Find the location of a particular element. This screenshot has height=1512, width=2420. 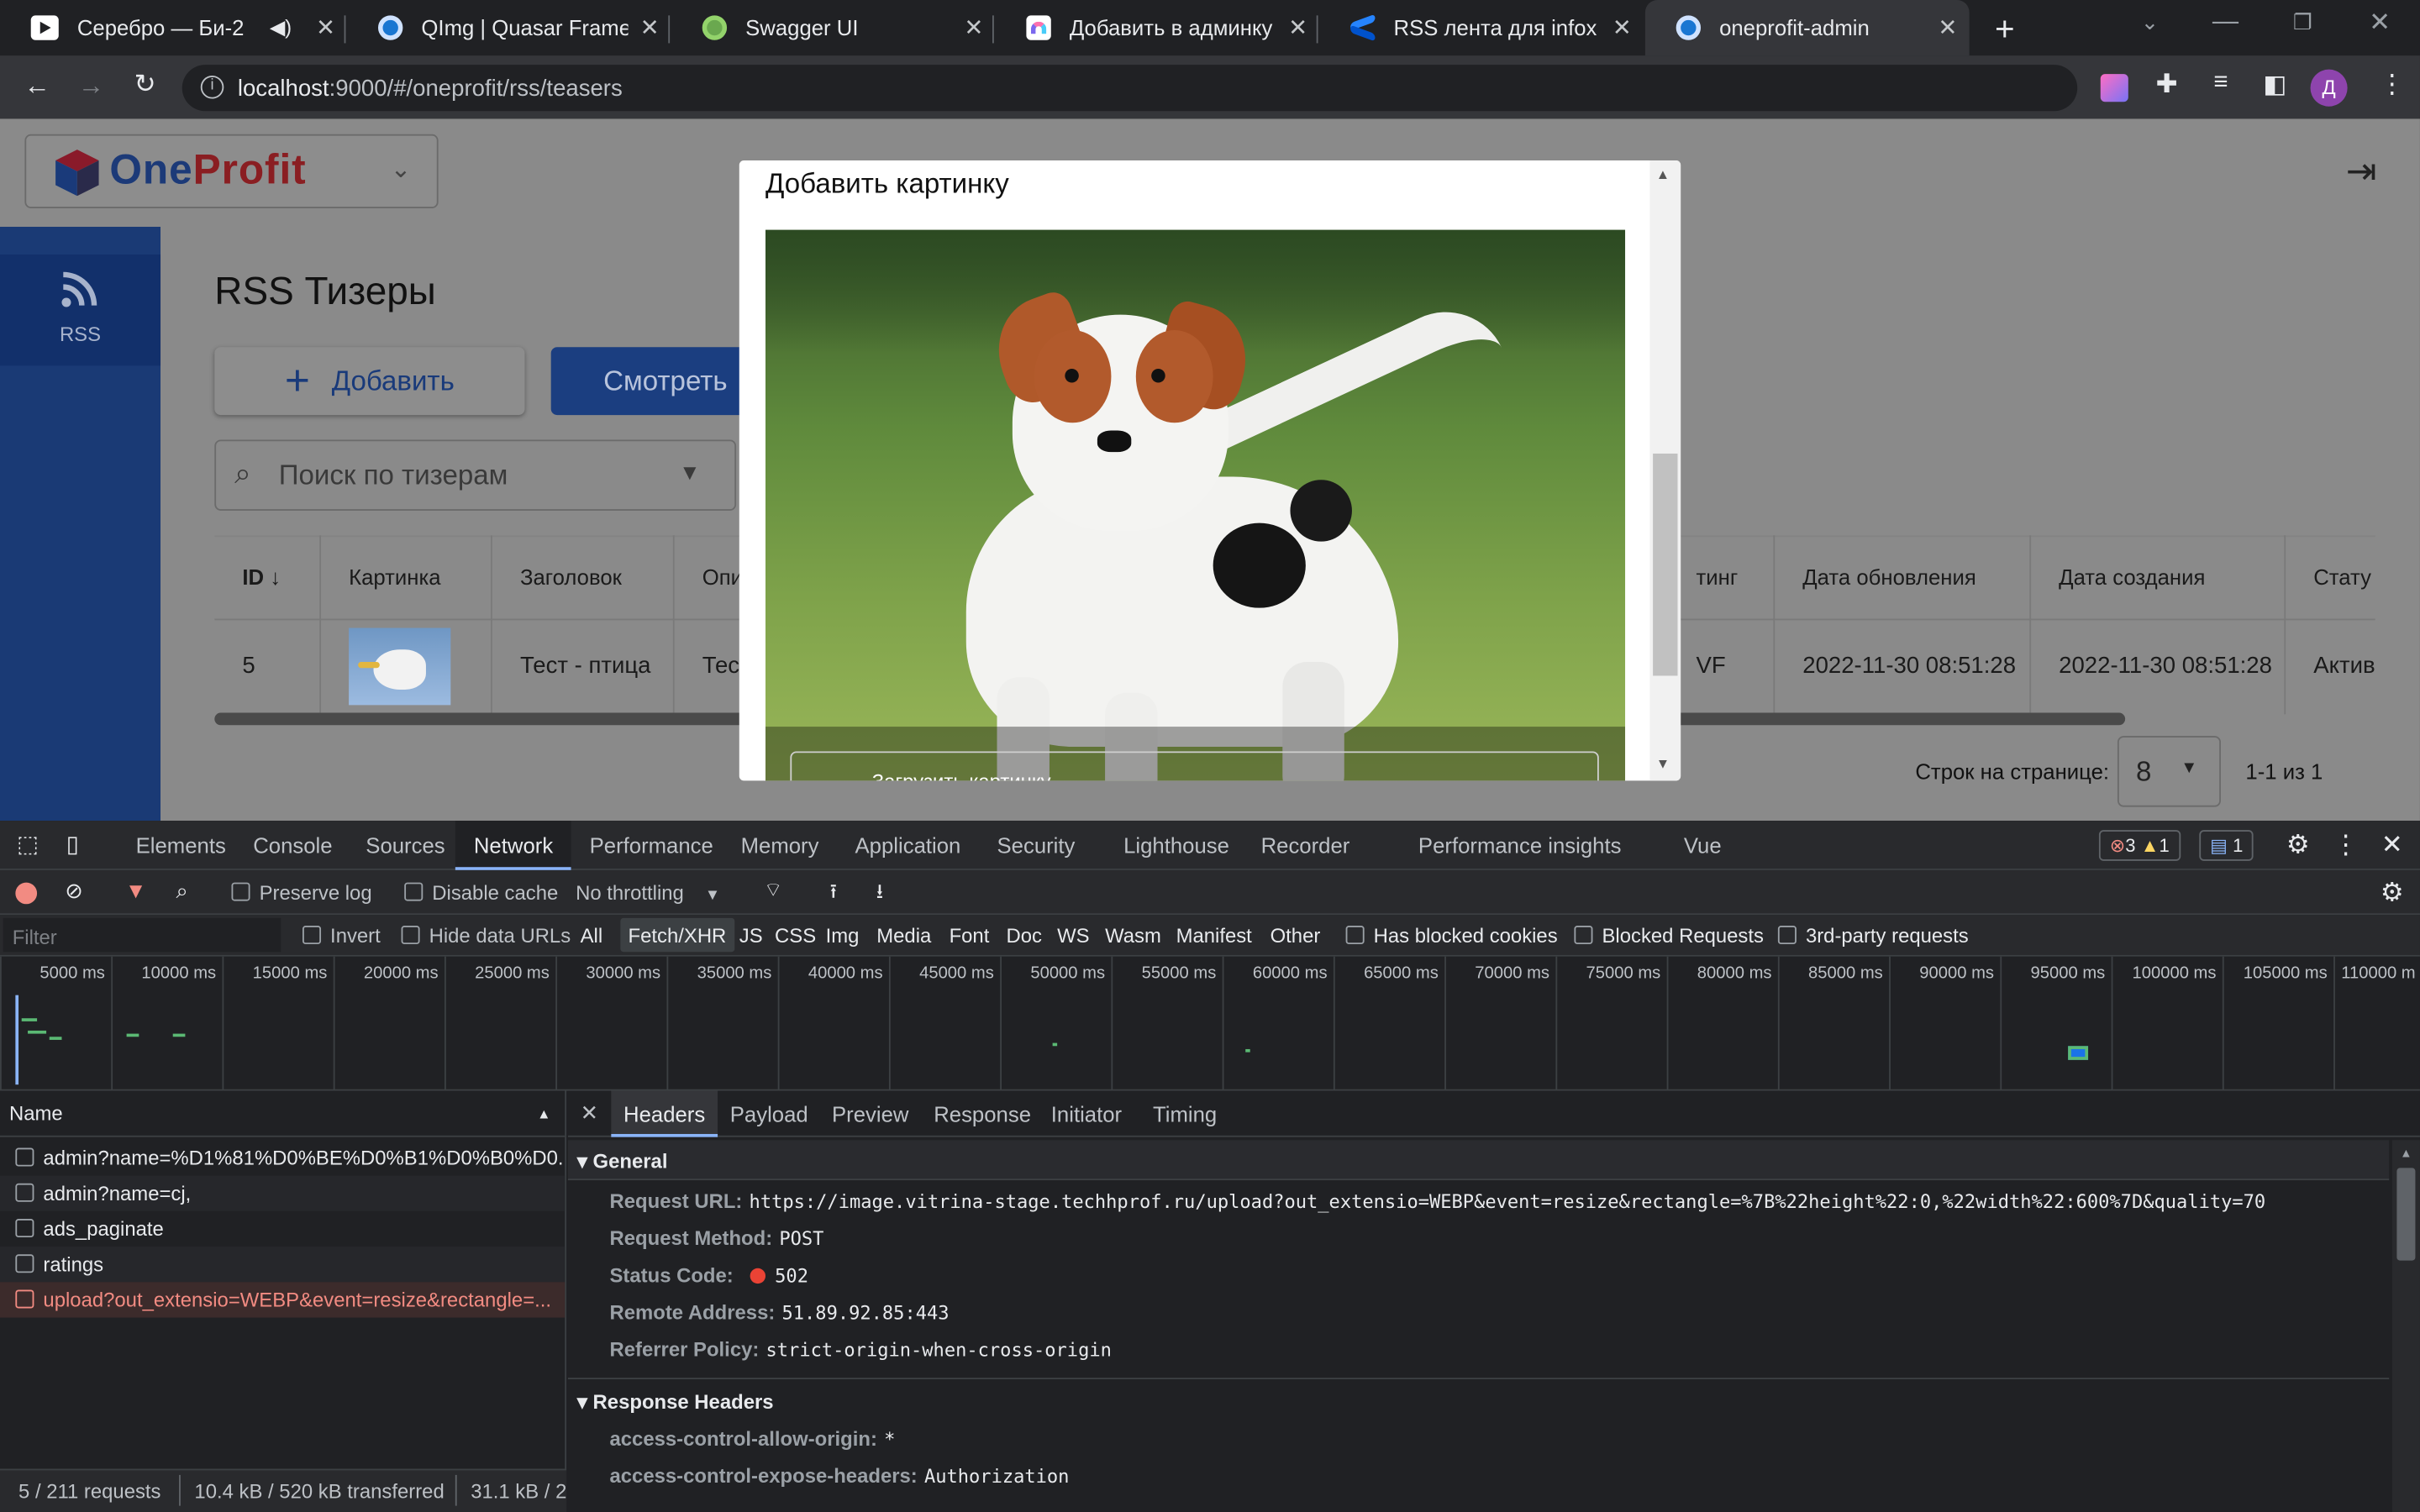

column-header: Заголовок is located at coordinates (556, 577).